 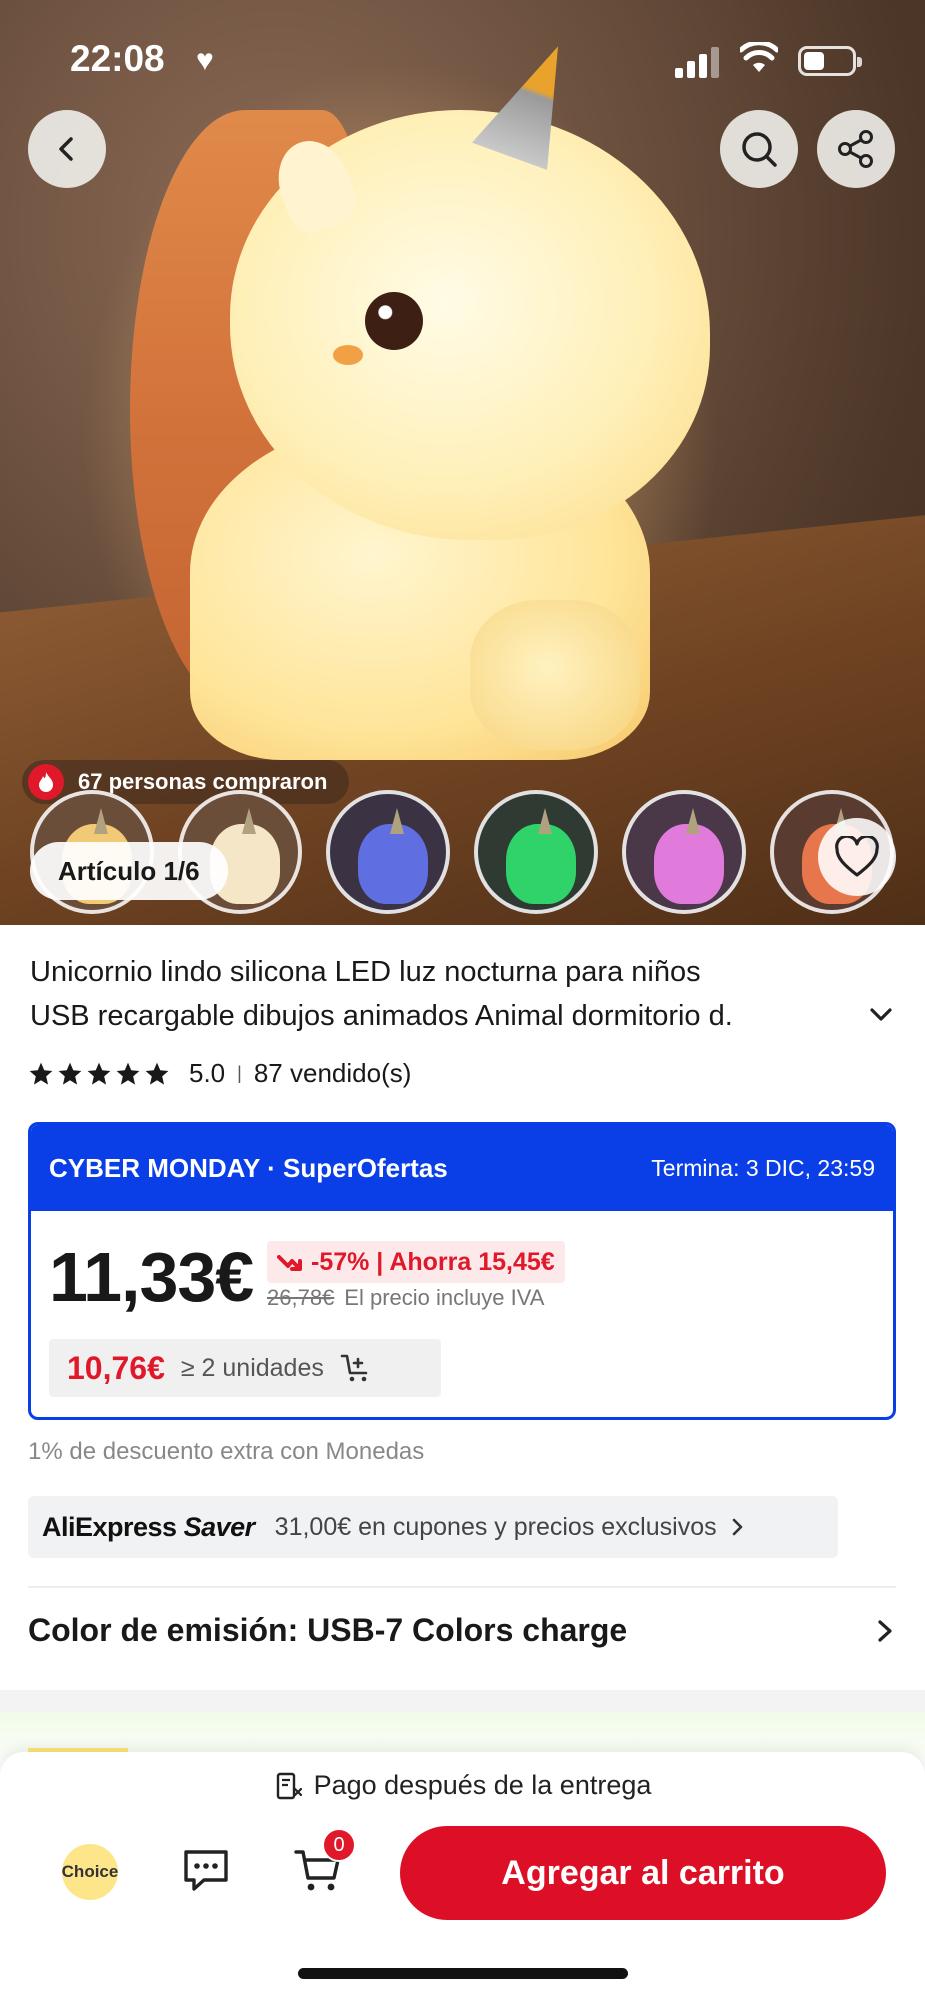 What do you see at coordinates (462, 60) in the screenshot?
I see `status-bar: 22:08 ♥` at bounding box center [462, 60].